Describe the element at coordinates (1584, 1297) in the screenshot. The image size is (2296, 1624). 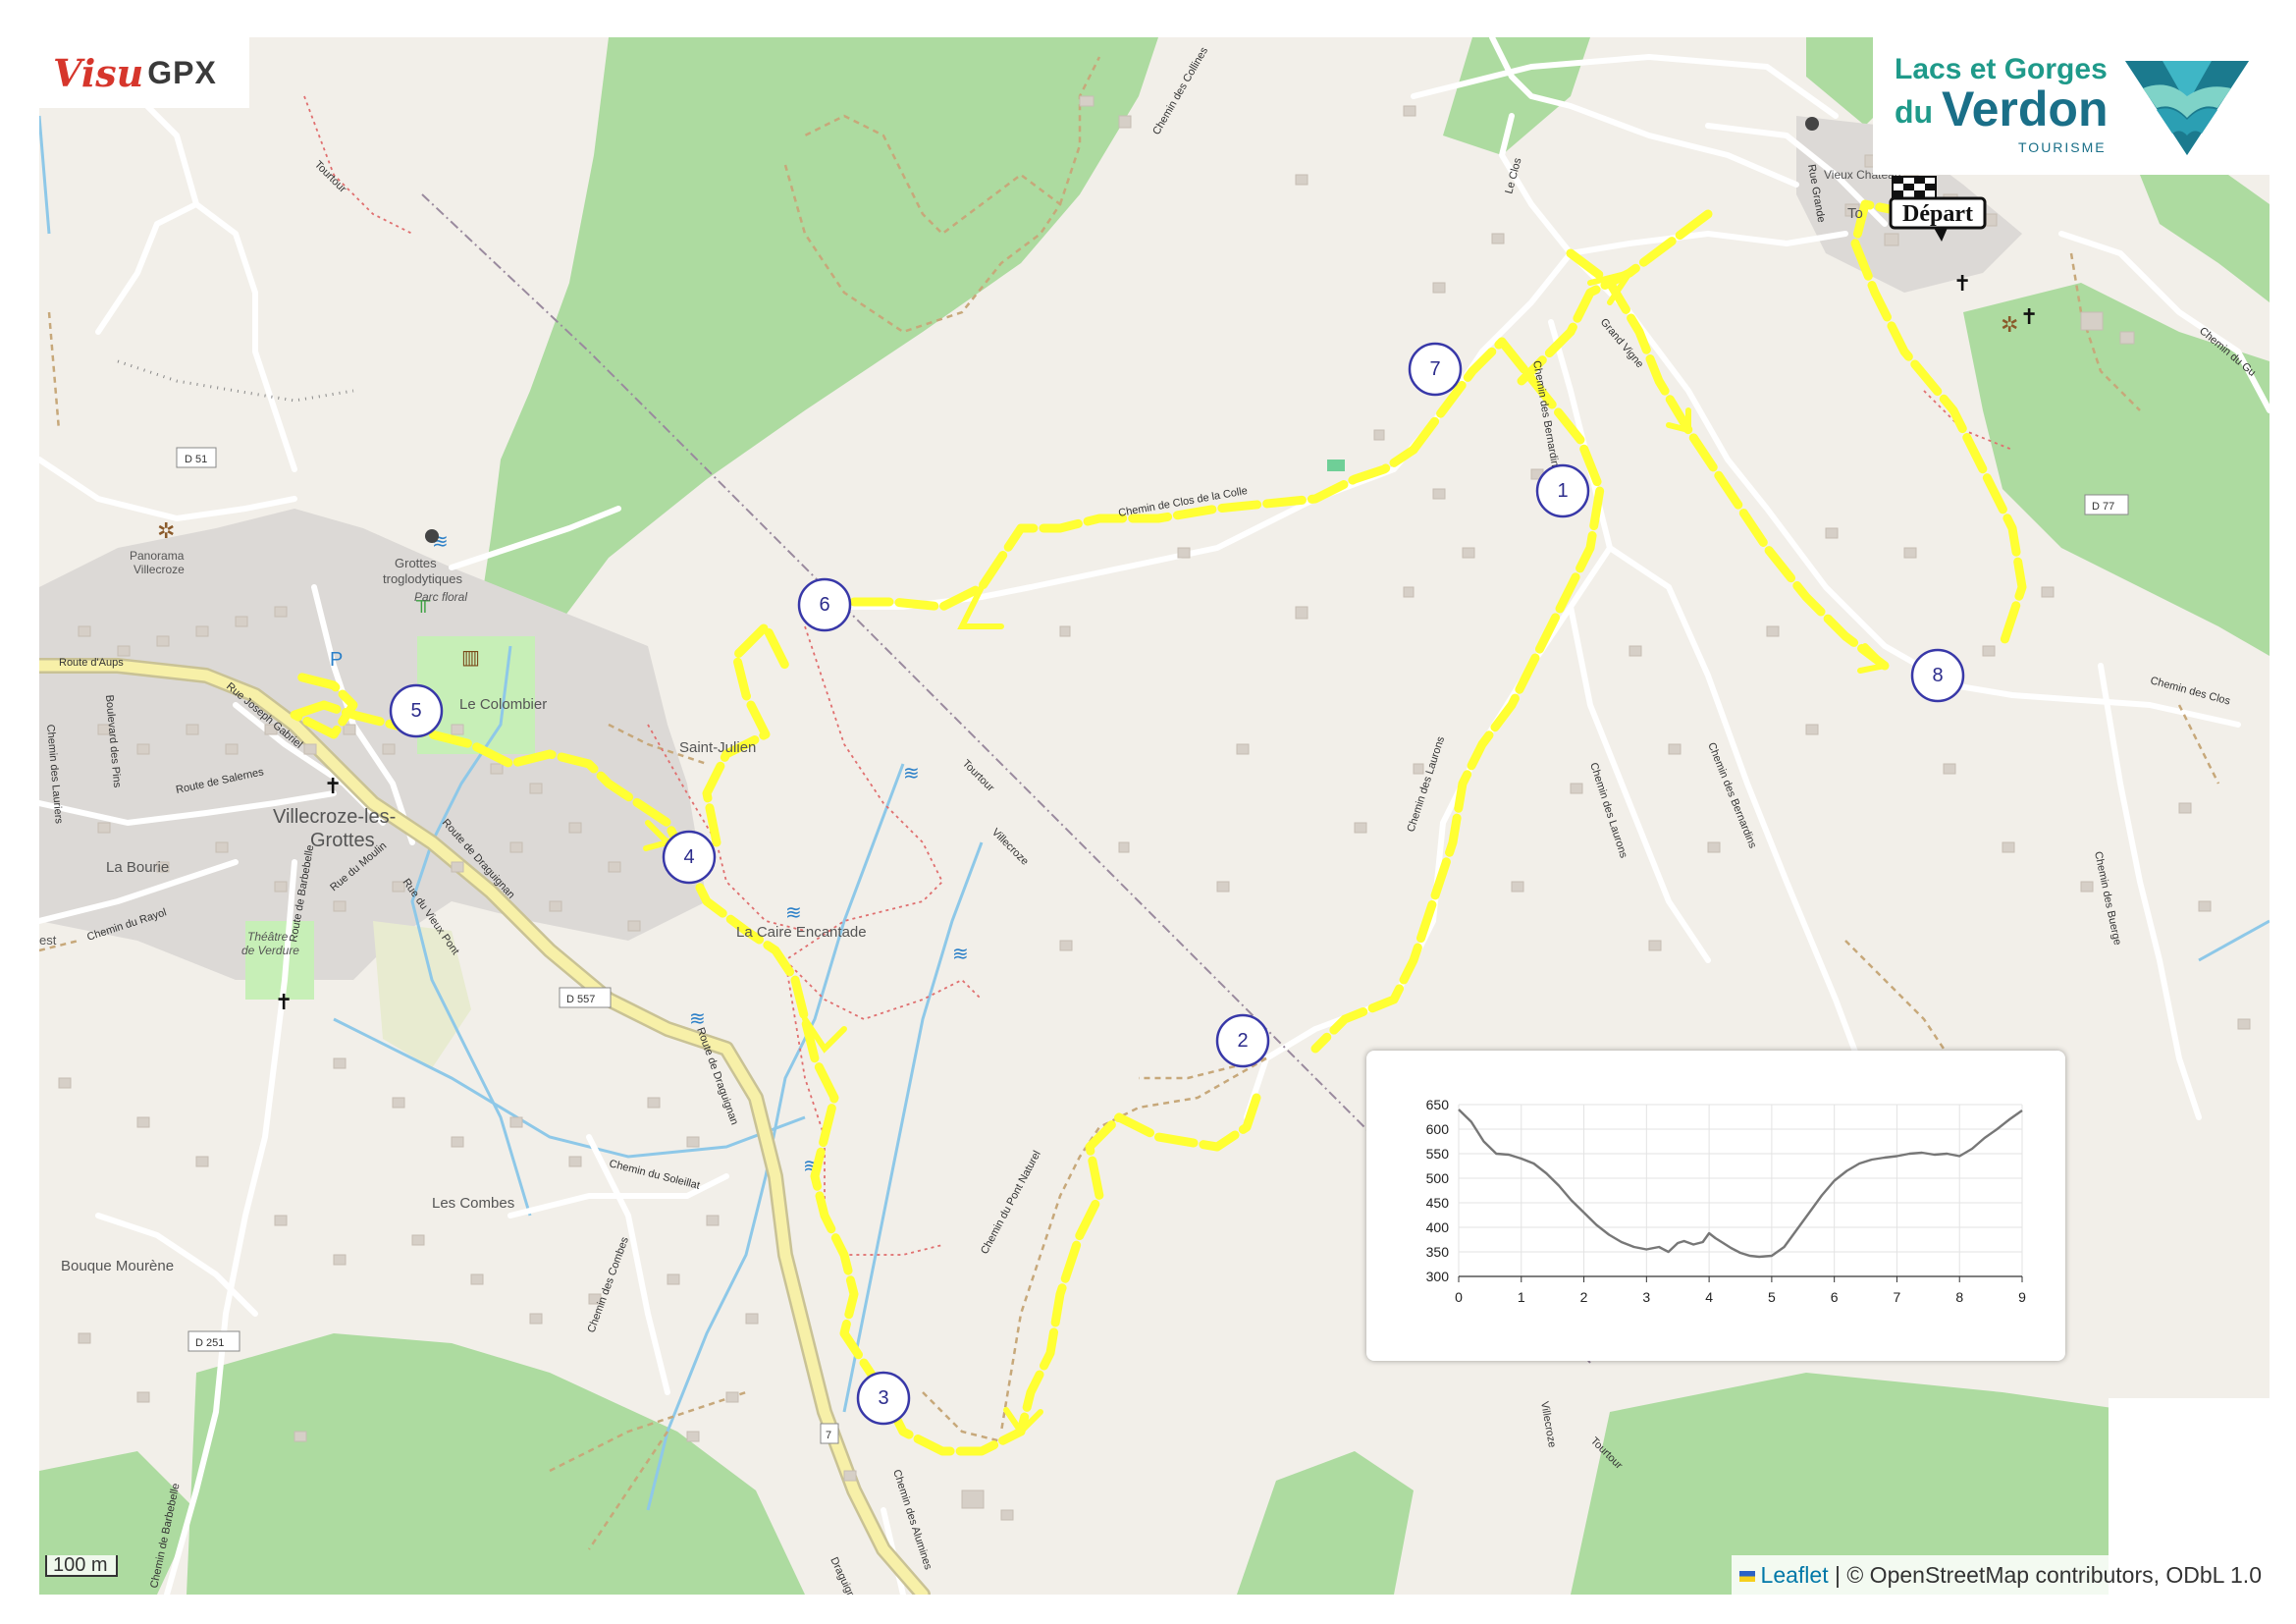
I see `x-tick-label: 2` at that location.